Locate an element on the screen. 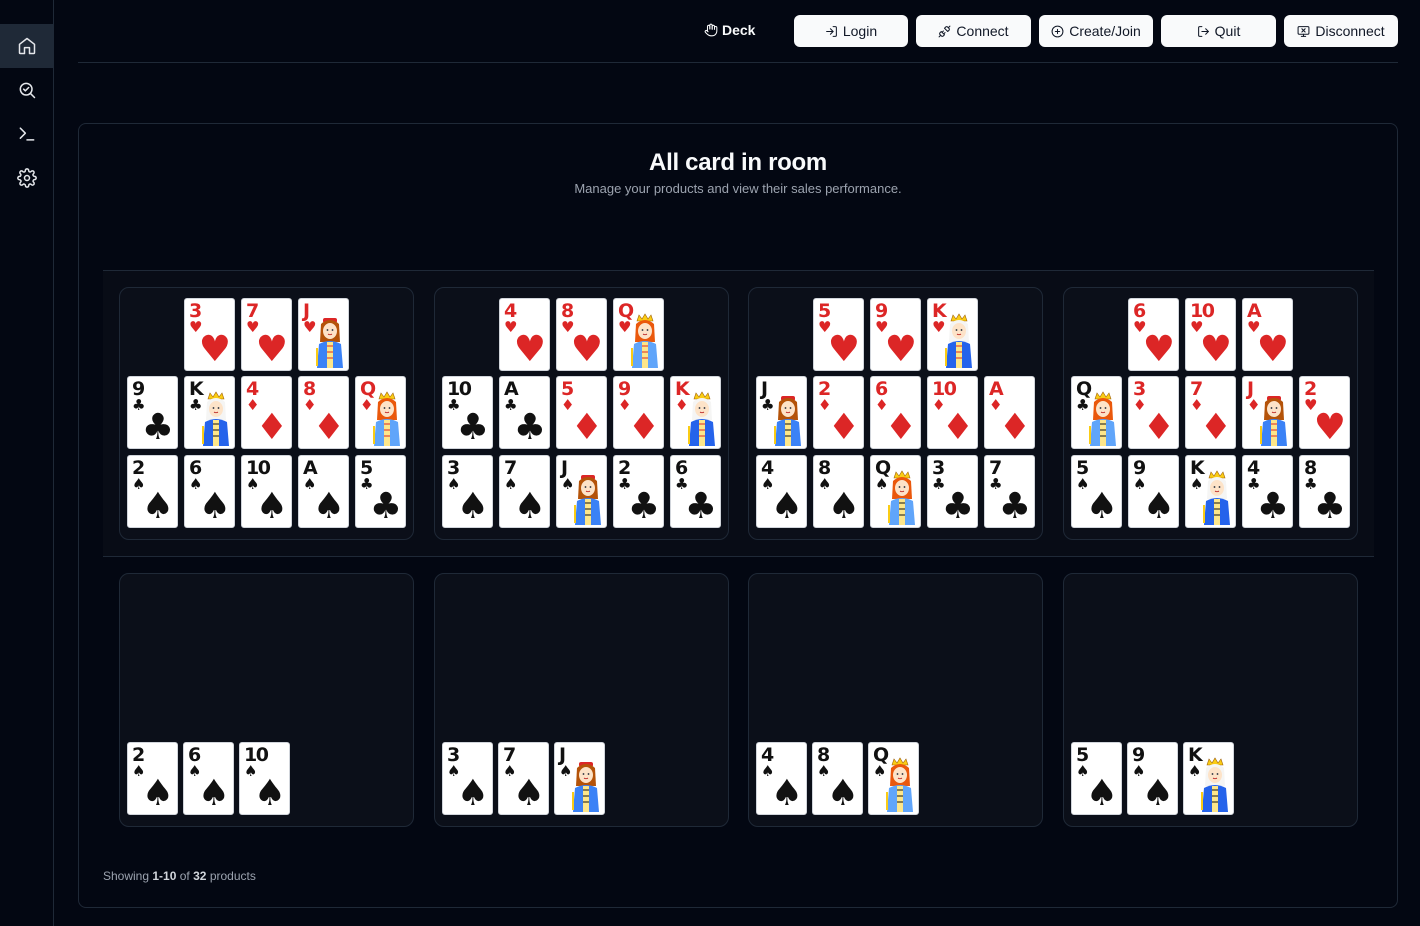 The image size is (1420, 926). card-ace-of-spades: A ♠ ♠ is located at coordinates (323, 491).